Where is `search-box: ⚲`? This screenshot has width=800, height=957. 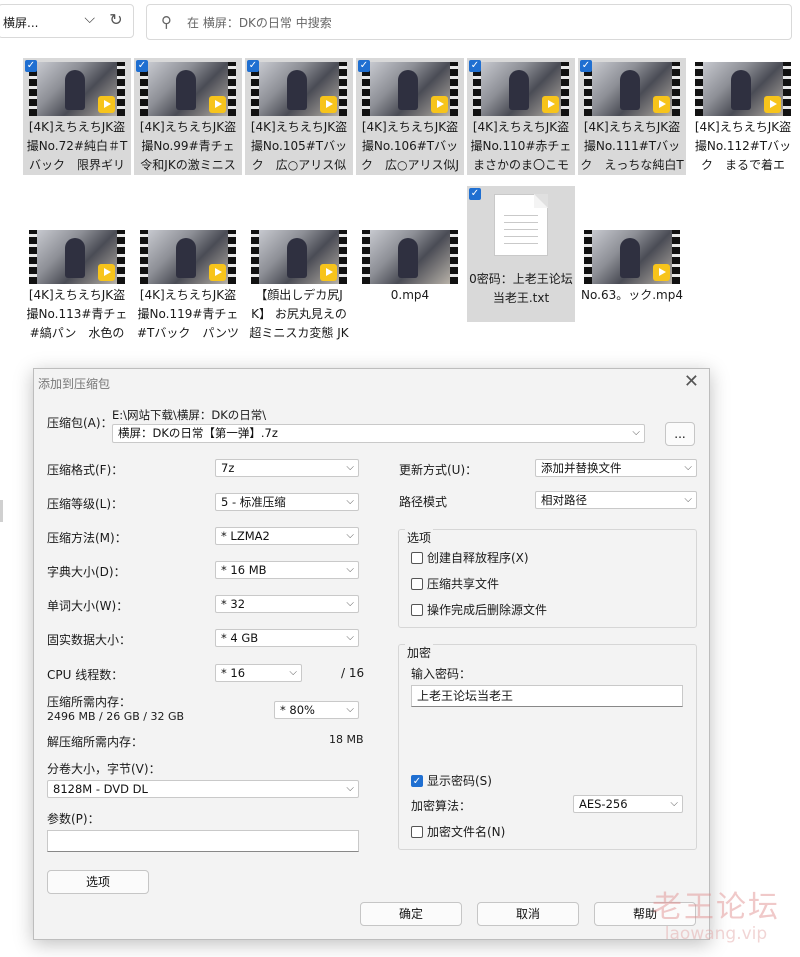
search-box: ⚲ is located at coordinates (469, 22).